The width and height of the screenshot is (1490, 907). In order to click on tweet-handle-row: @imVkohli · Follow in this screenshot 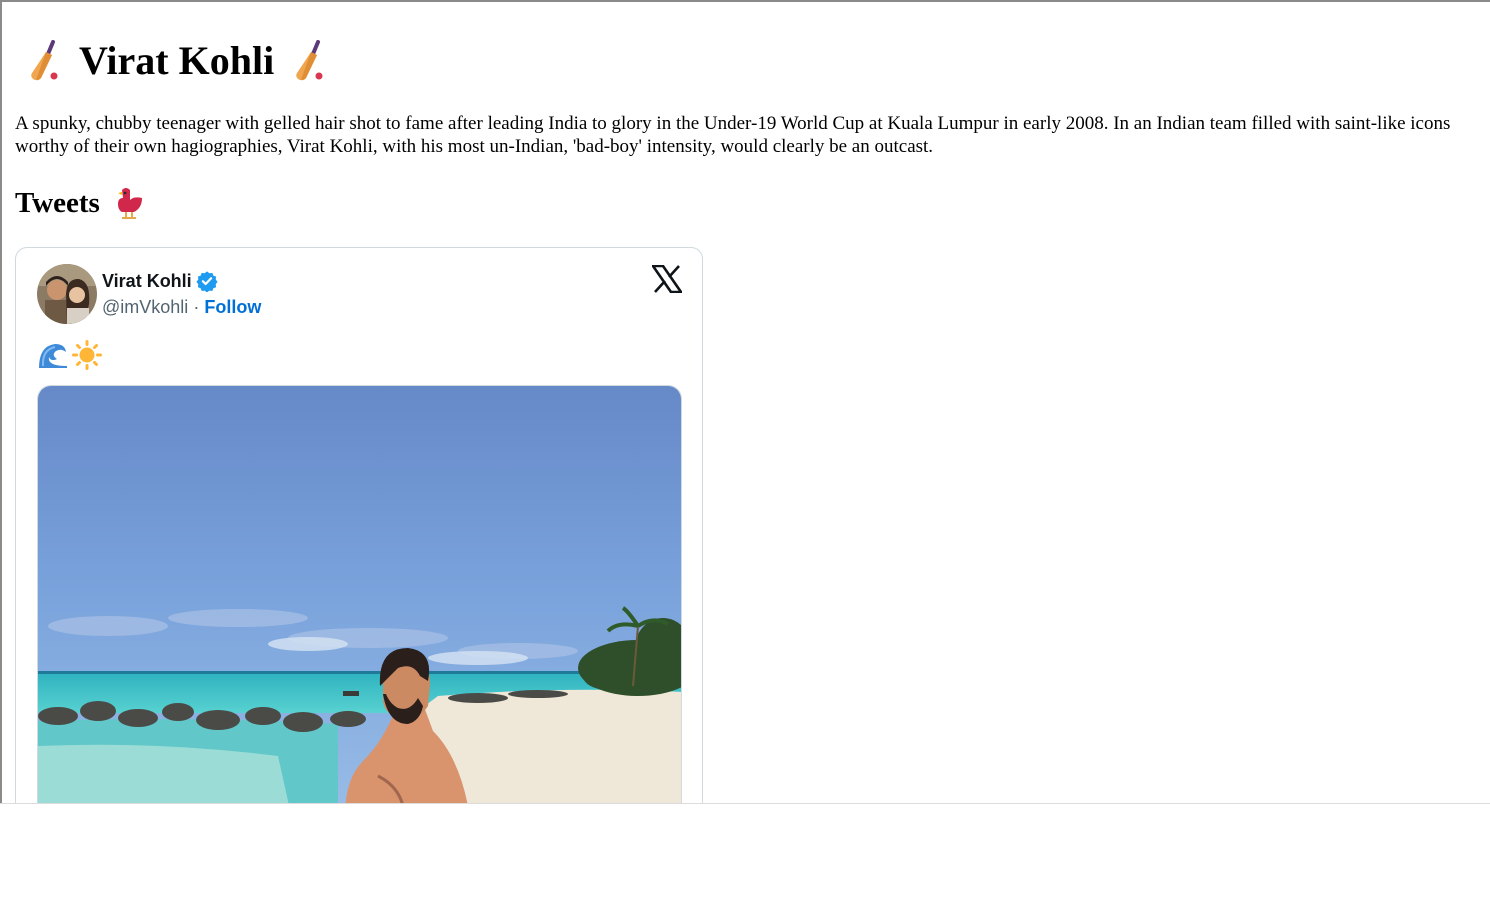, I will do `click(181, 307)`.